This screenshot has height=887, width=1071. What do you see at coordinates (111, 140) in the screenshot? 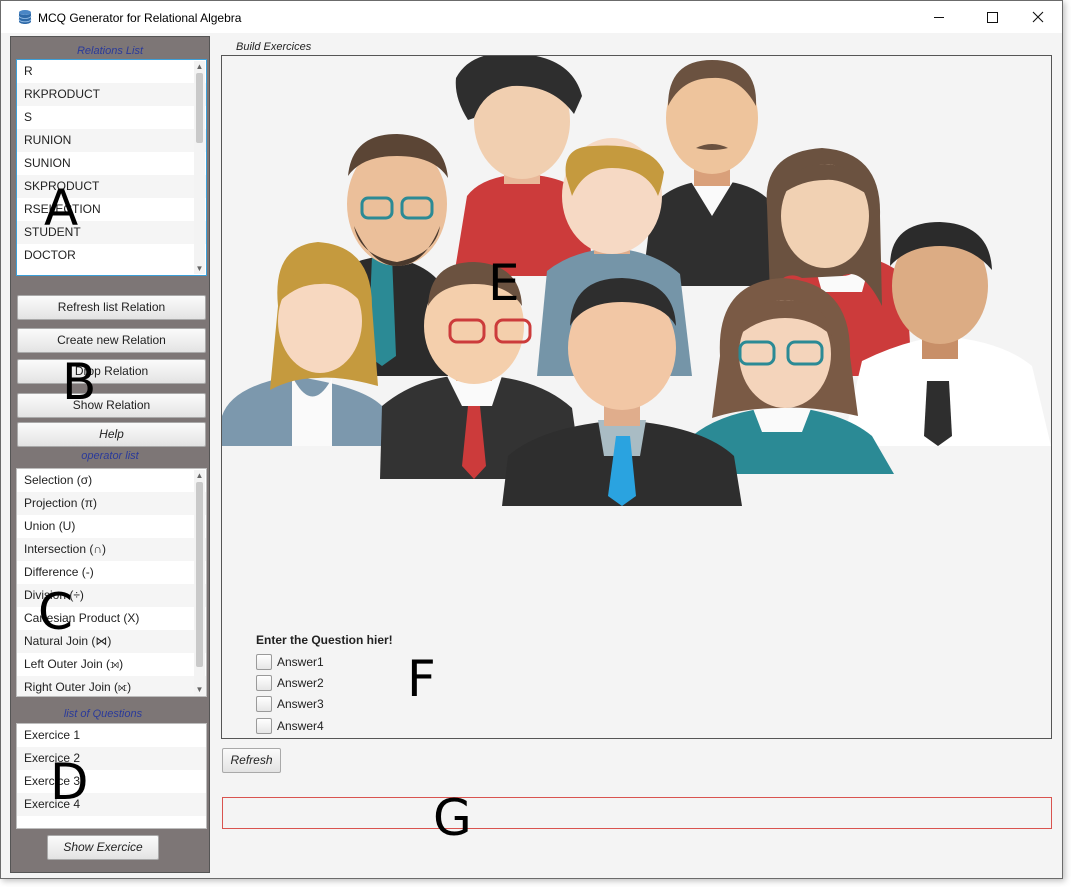
I see `relation-item: RUNION` at bounding box center [111, 140].